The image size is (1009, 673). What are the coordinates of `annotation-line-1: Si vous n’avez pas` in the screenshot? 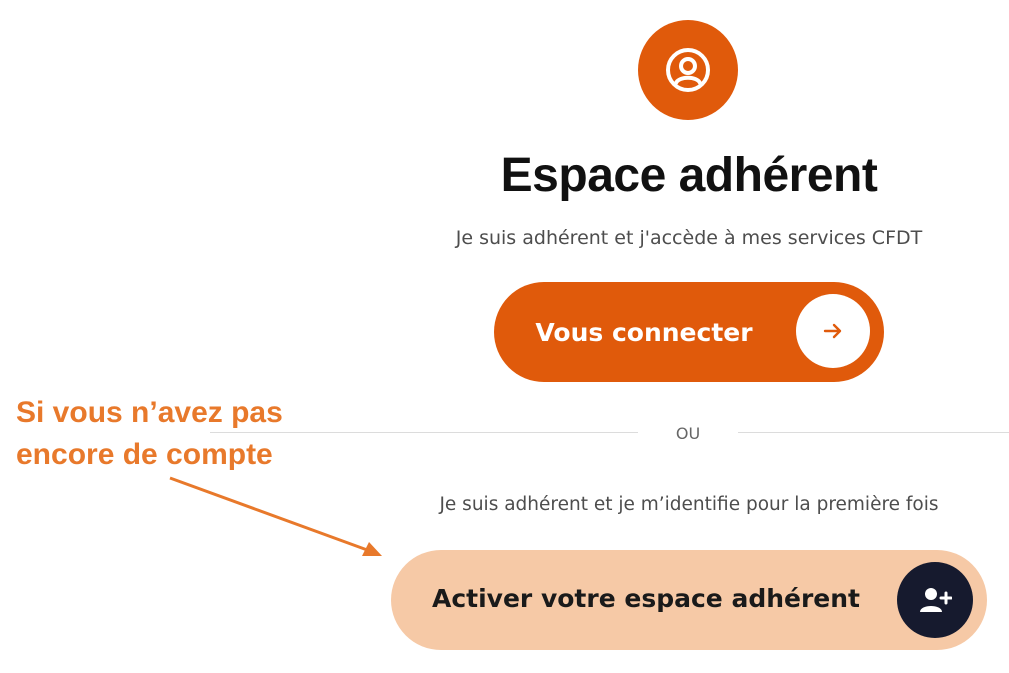 It's located at (149, 412).